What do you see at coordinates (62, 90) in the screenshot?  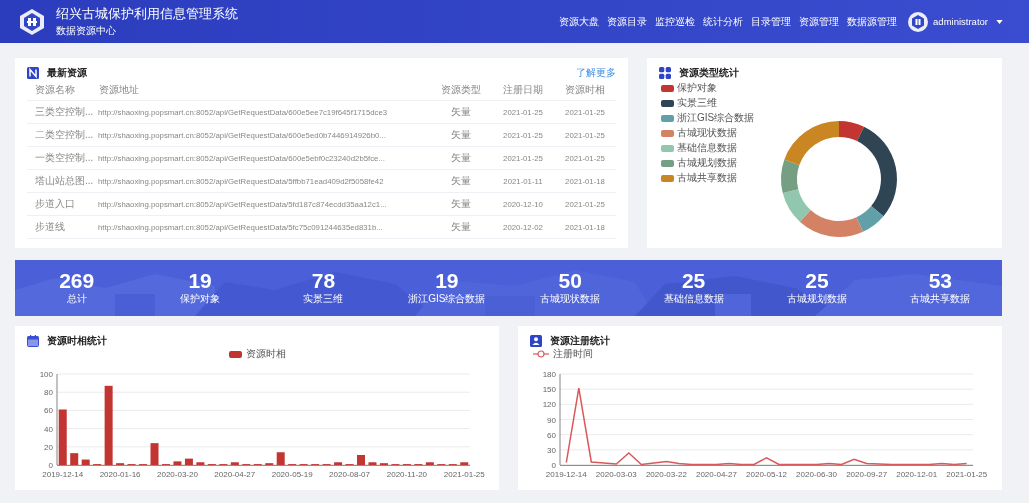 I see `column-header: 资源名称` at bounding box center [62, 90].